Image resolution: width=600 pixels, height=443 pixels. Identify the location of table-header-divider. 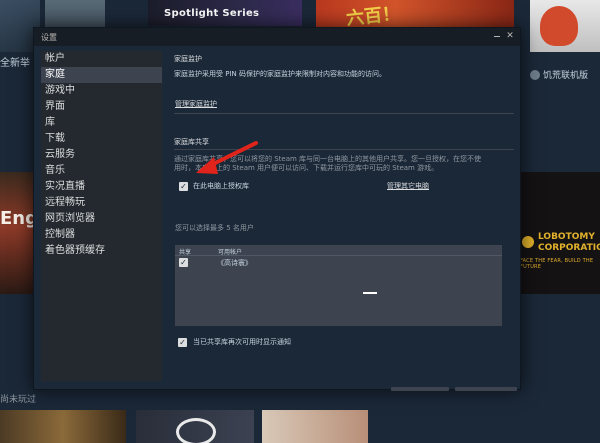
(338, 255).